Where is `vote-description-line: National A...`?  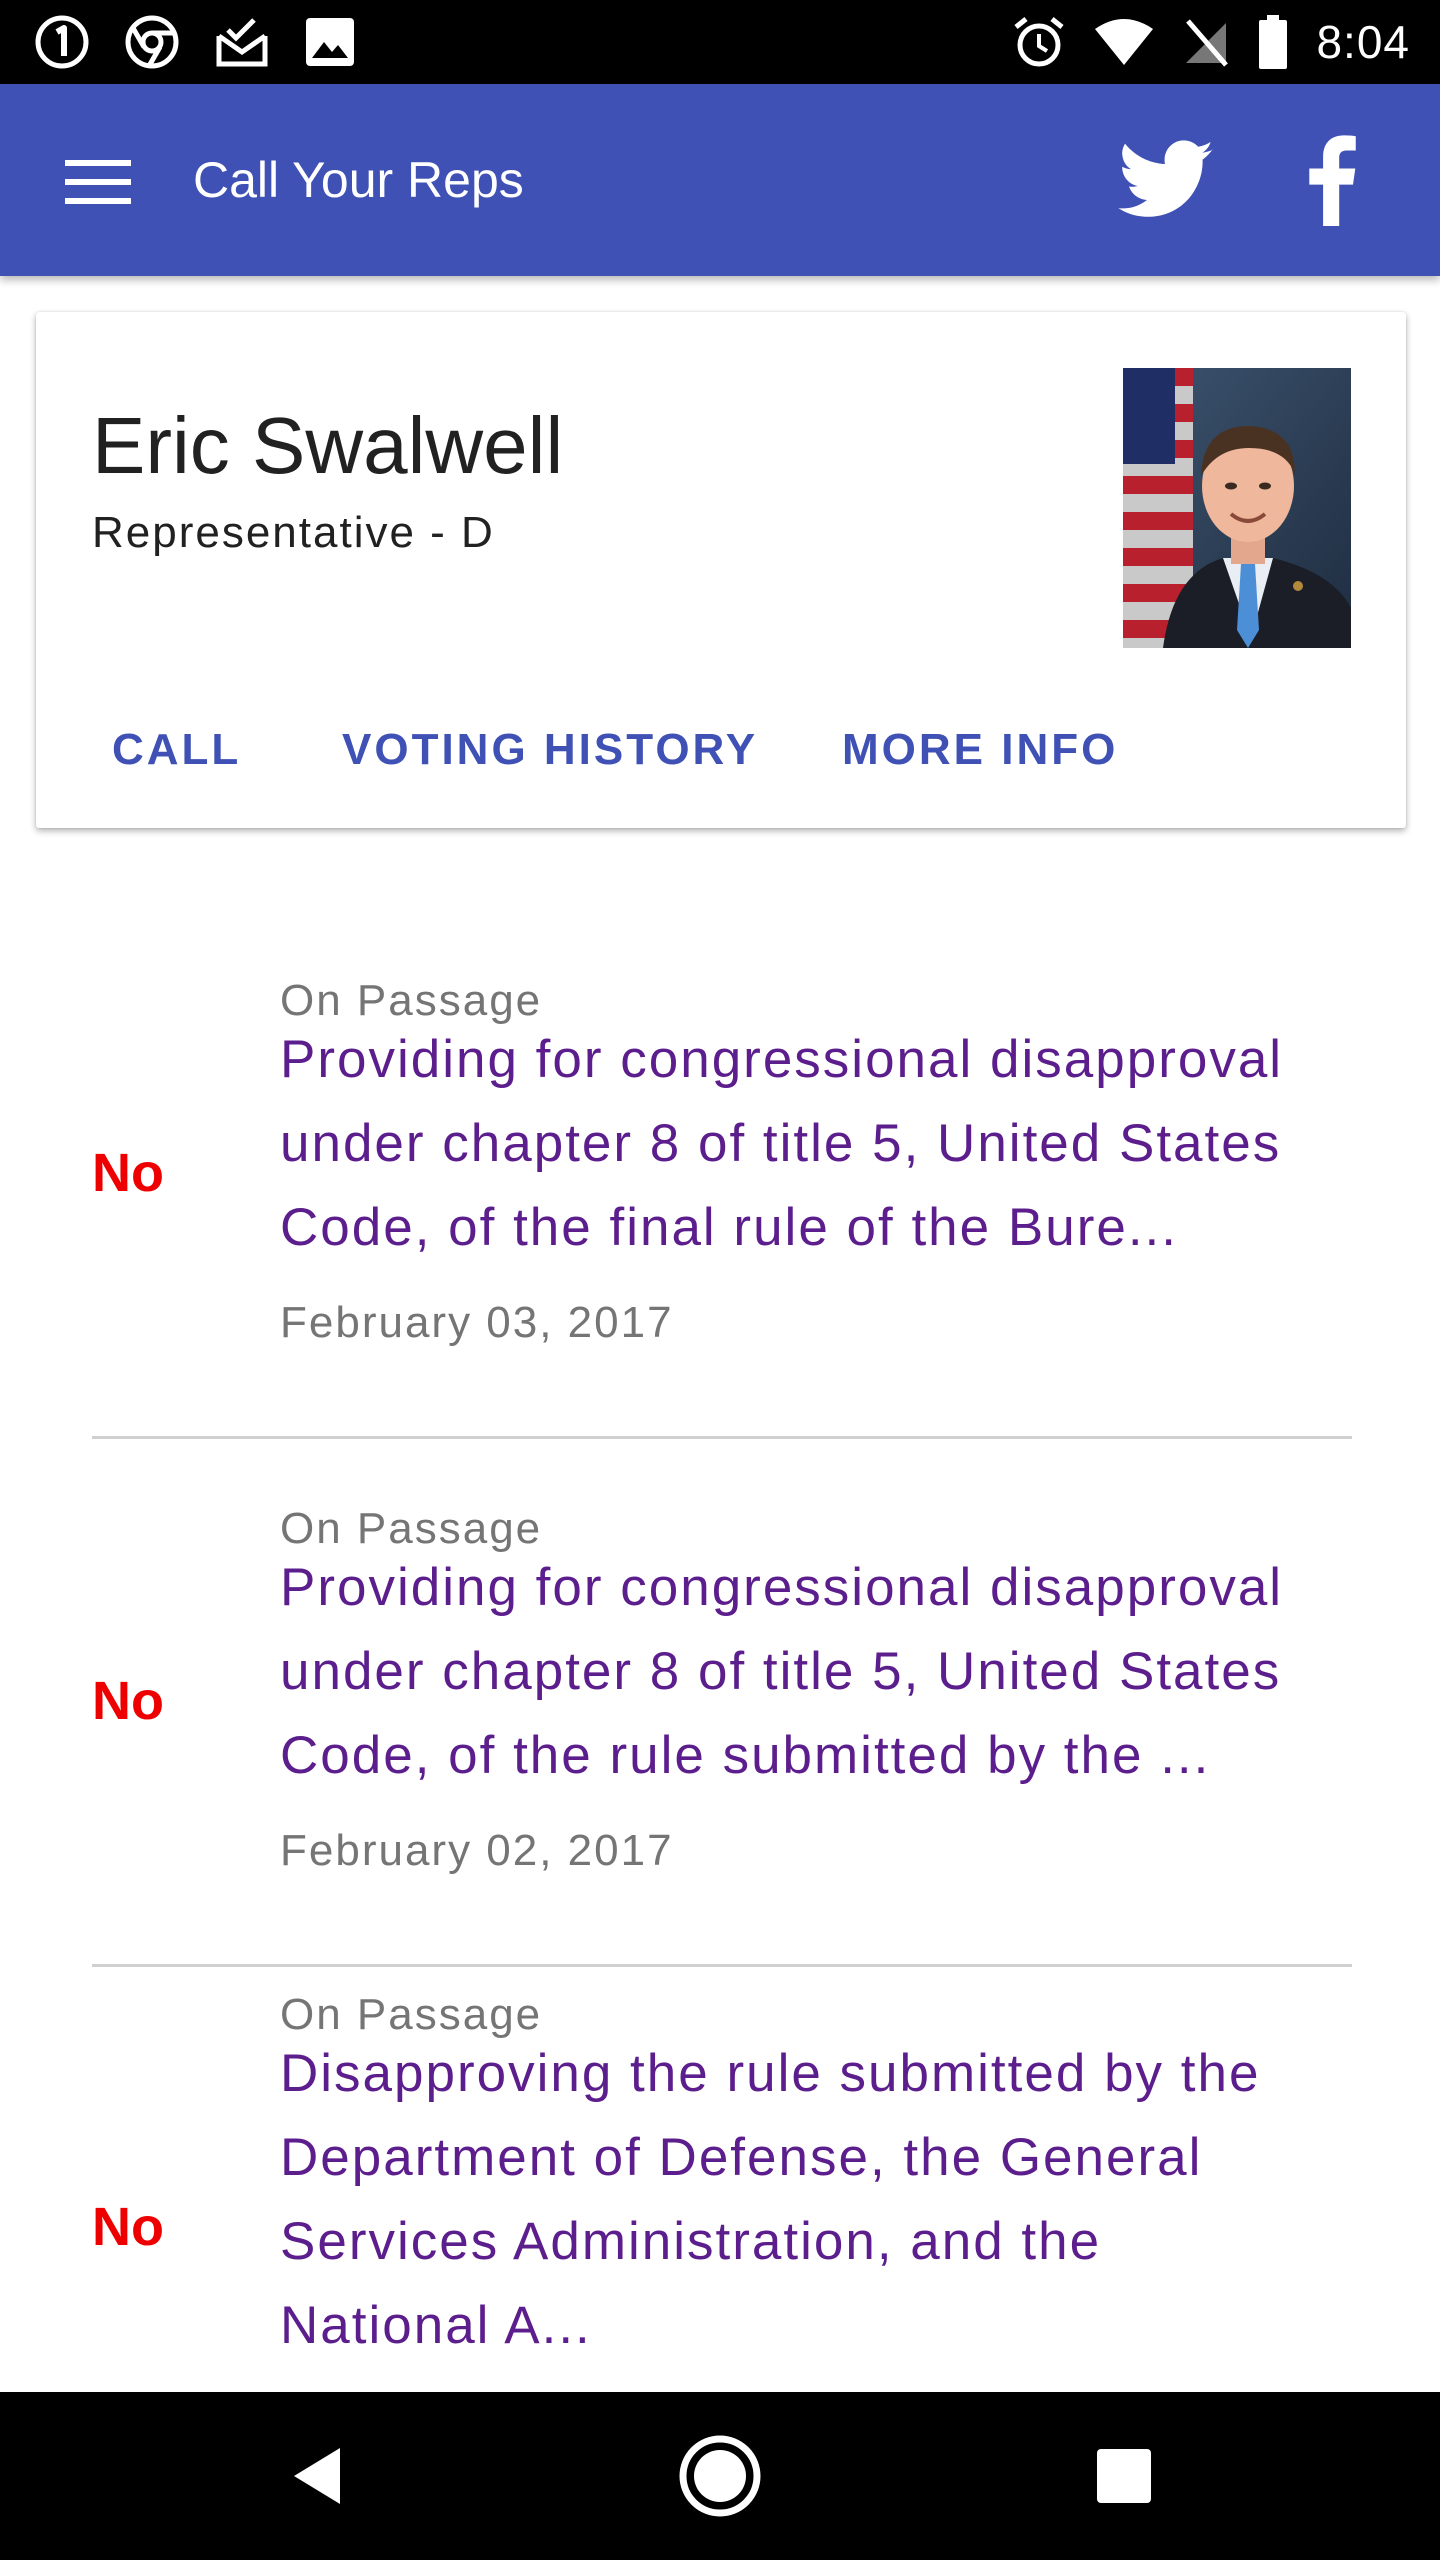
vote-description-line: National A... is located at coordinates (436, 2325).